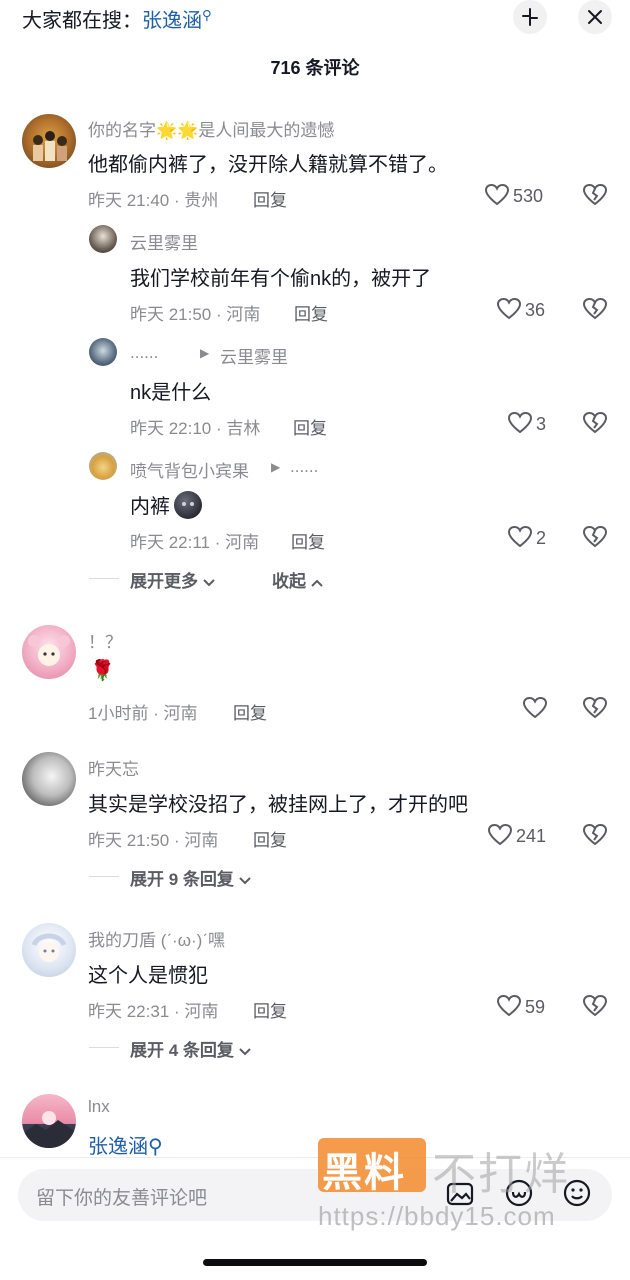 The width and height of the screenshot is (630, 1280). Describe the element at coordinates (254, 355) in the screenshot. I see `reply-to-username: 云里雾里` at that location.